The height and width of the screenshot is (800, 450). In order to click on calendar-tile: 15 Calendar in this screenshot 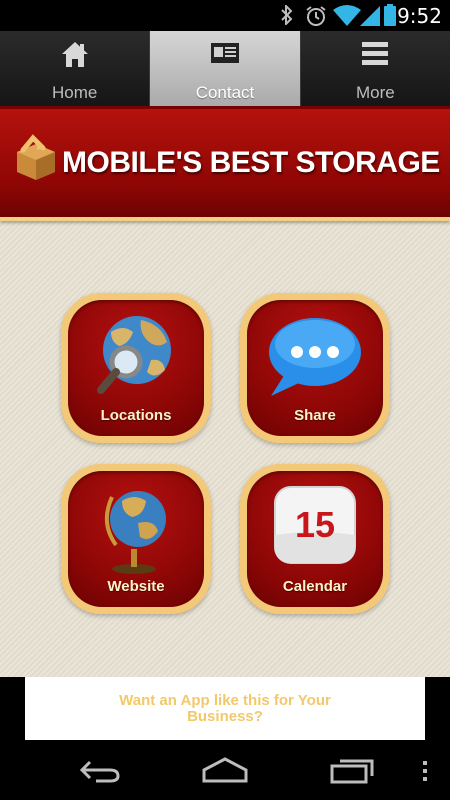, I will do `click(315, 539)`.